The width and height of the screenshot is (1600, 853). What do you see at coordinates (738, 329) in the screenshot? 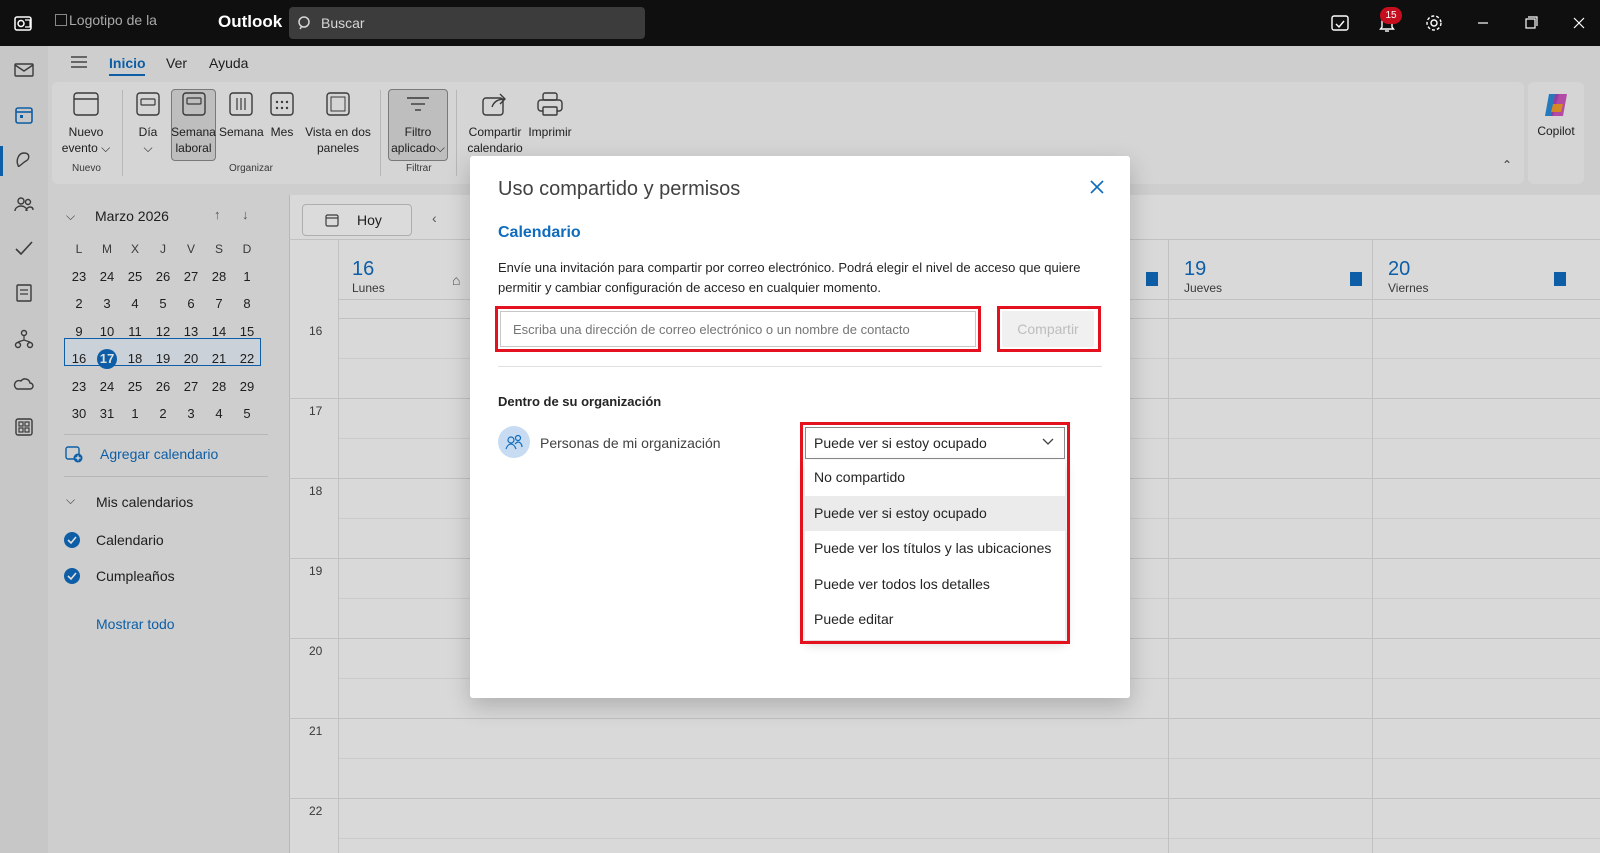
I see `highlight-box-input` at bounding box center [738, 329].